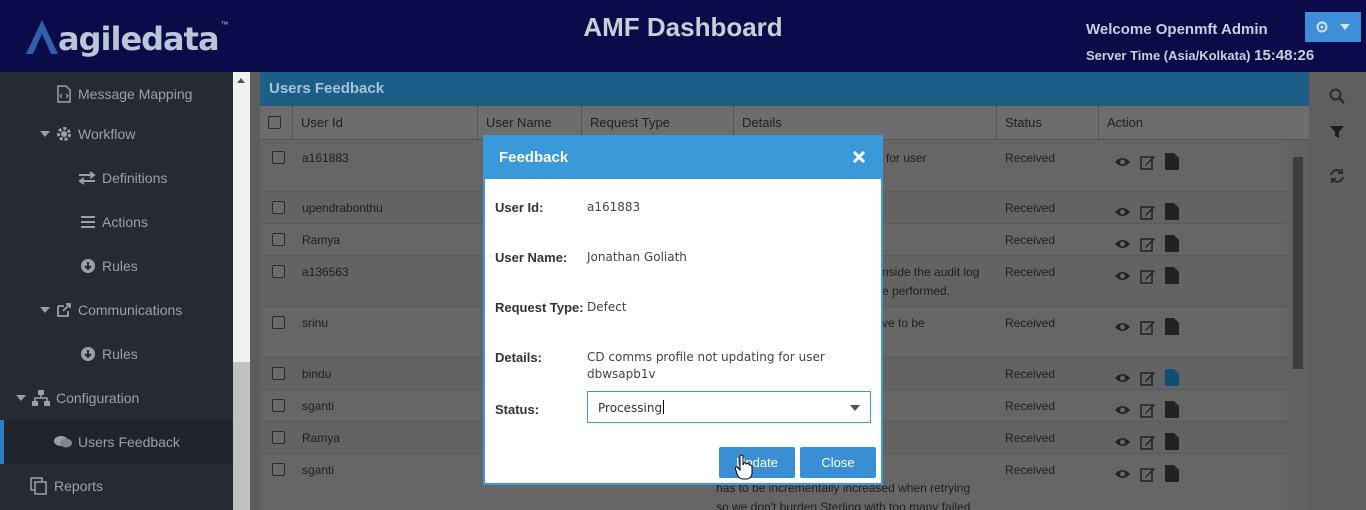 This screenshot has height=510, width=1366. Describe the element at coordinates (116, 94) in the screenshot. I see `sidebar-item-message-mapping: Message Mapping` at that location.